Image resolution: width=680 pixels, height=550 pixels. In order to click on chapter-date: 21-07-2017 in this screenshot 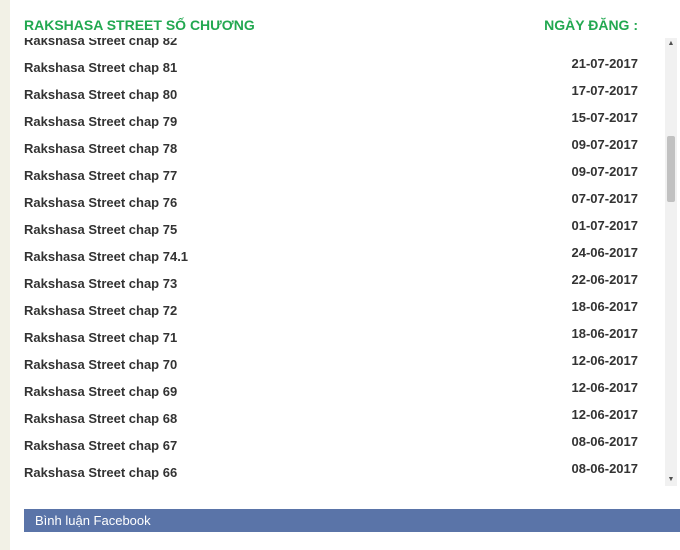, I will do `click(605, 63)`.